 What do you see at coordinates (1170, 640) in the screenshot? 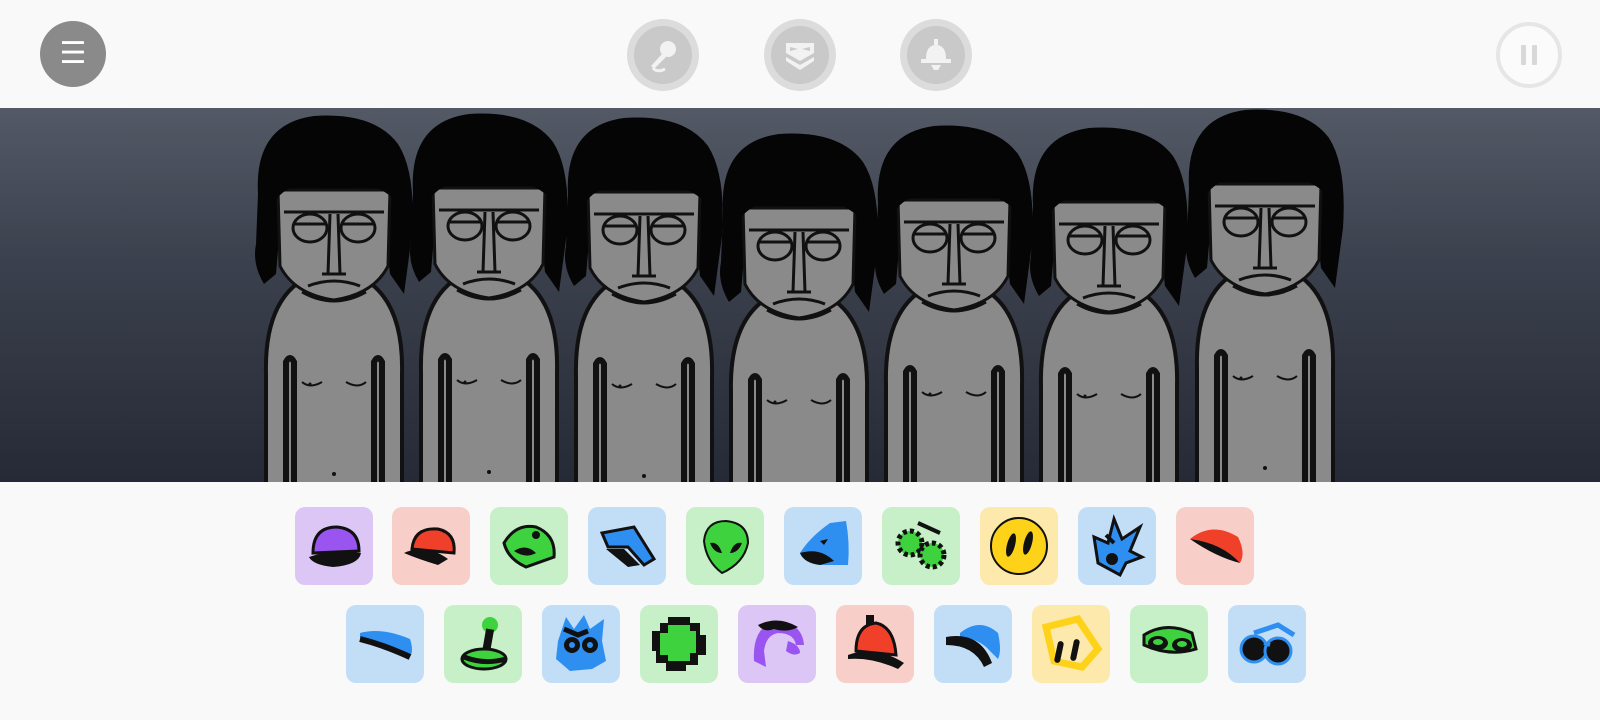
I see `green-visor-icon` at bounding box center [1170, 640].